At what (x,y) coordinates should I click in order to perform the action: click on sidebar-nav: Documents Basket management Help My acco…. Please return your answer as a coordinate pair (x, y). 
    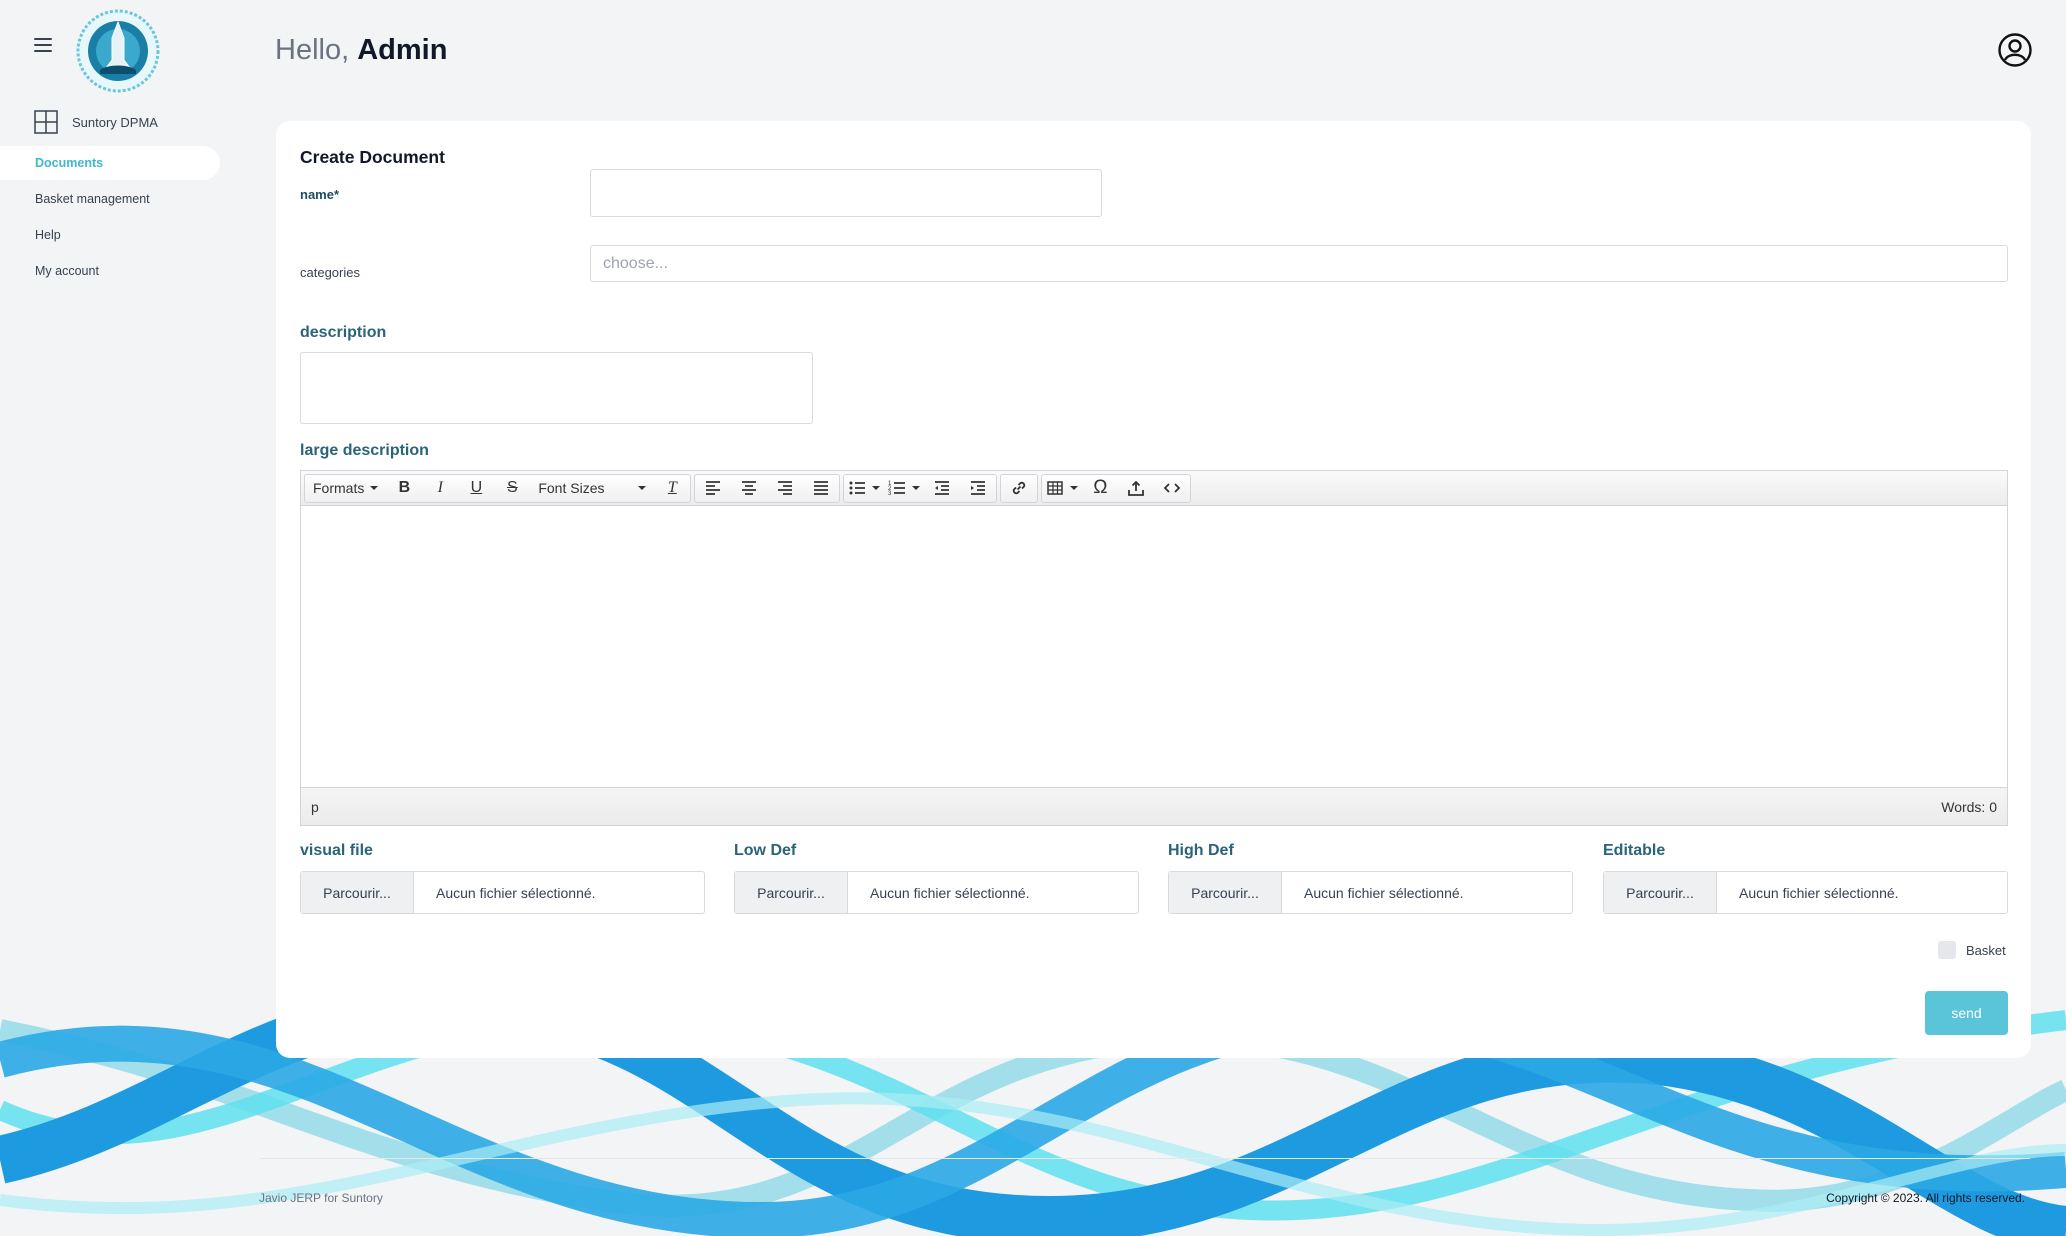
    Looking at the image, I should click on (110, 218).